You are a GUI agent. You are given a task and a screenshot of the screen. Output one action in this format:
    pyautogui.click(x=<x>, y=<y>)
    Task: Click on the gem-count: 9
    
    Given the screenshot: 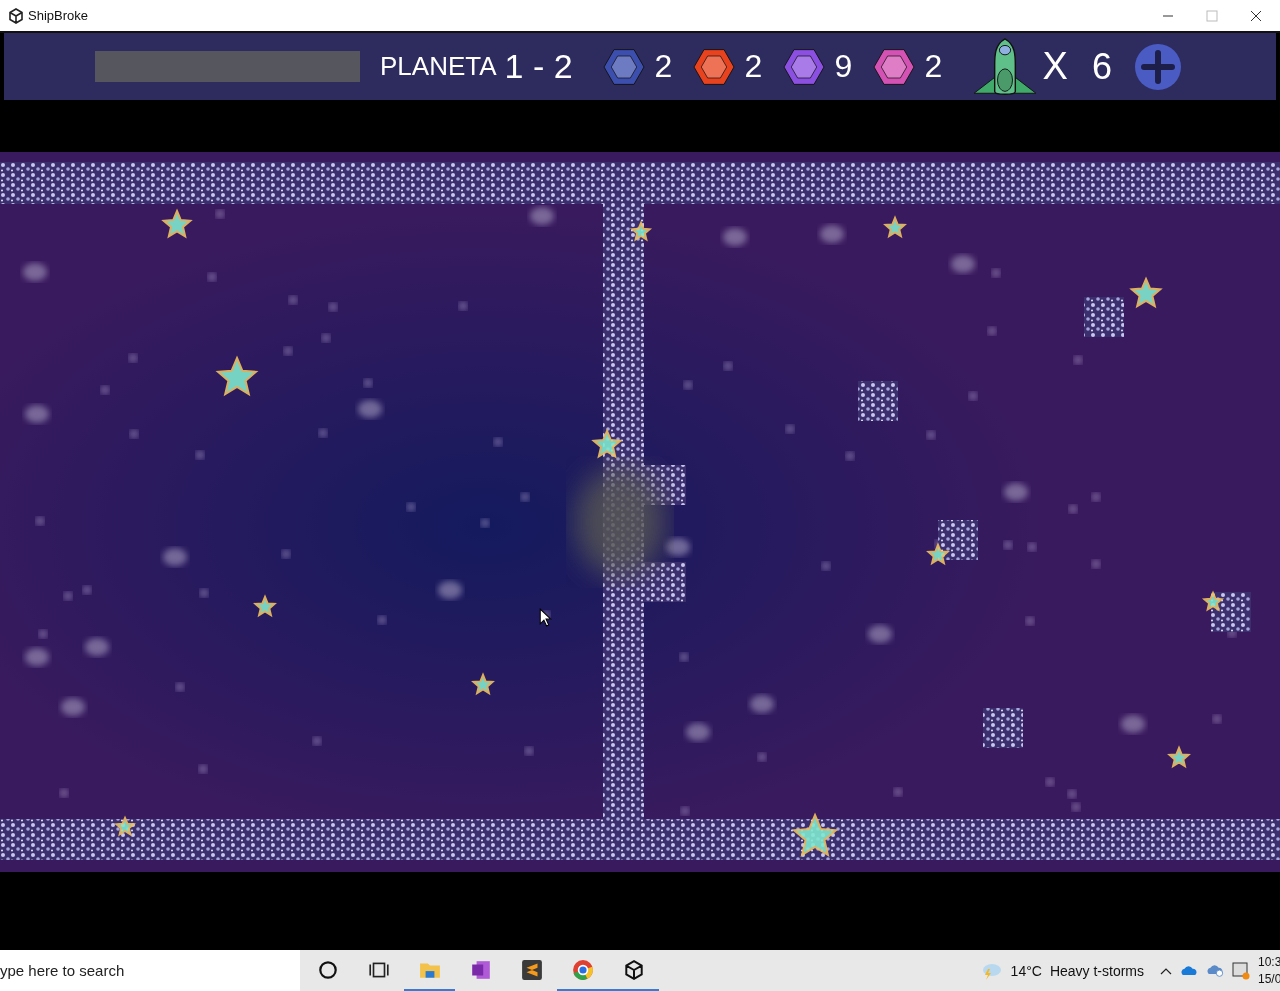 What is the action you would take?
    pyautogui.click(x=844, y=66)
    